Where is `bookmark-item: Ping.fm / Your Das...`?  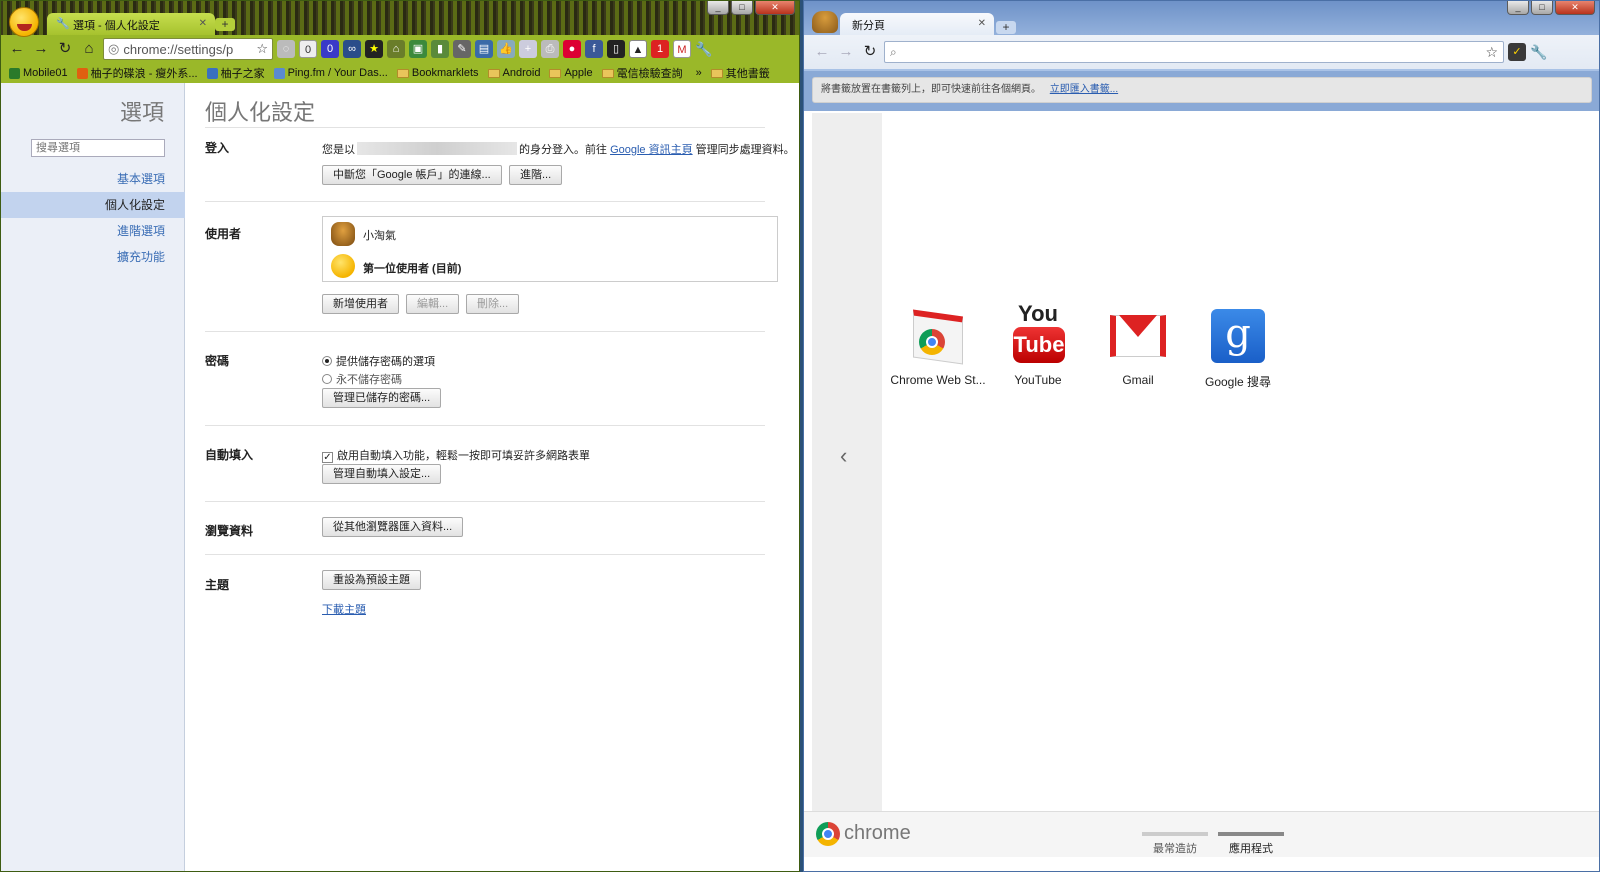 bookmark-item: Ping.fm / Your Das... is located at coordinates (330, 73).